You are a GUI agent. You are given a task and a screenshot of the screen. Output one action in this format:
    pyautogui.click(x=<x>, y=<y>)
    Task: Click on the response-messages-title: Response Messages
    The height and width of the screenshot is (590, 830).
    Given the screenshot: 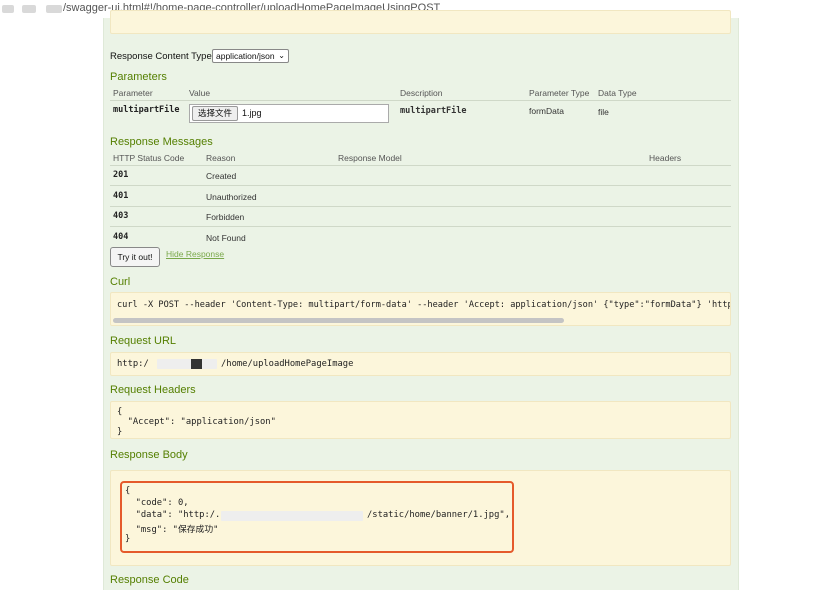 What is the action you would take?
    pyautogui.click(x=161, y=142)
    